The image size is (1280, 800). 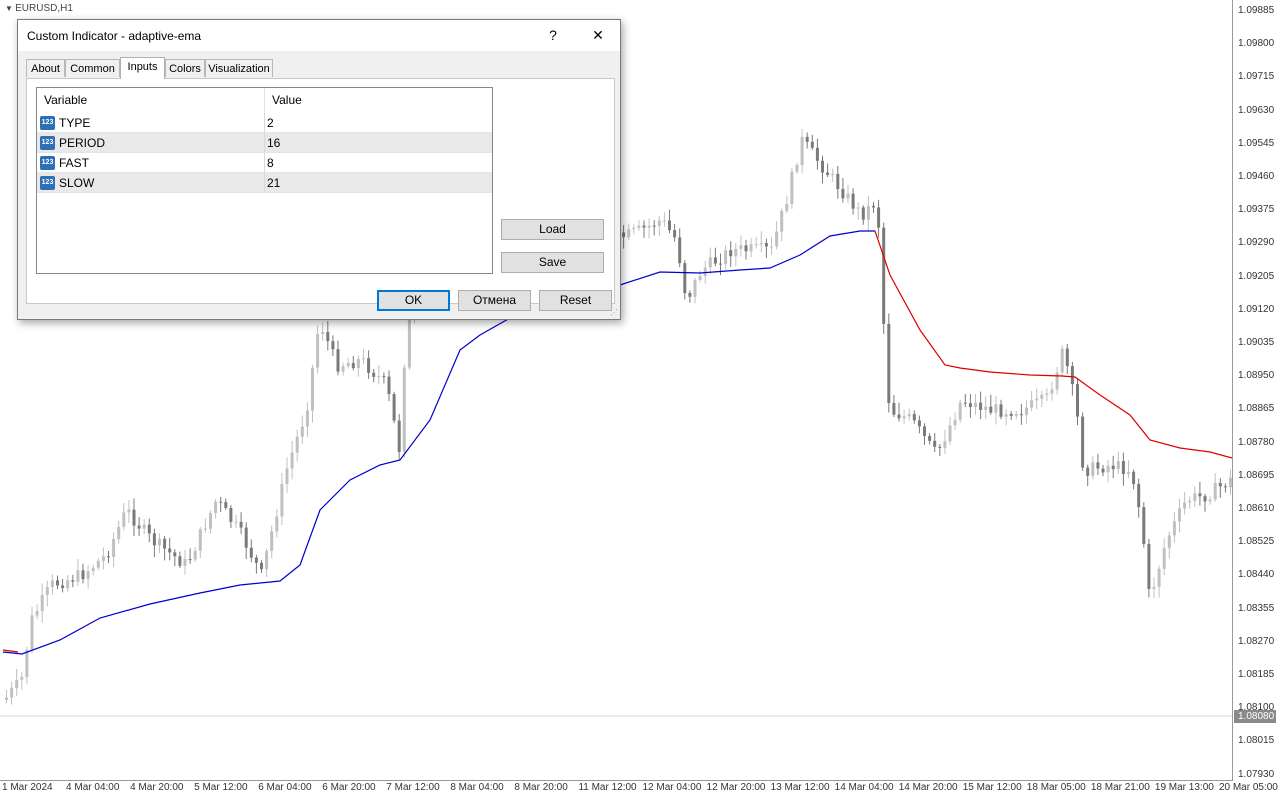 What do you see at coordinates (92, 68) in the screenshot?
I see `tab-common: Common` at bounding box center [92, 68].